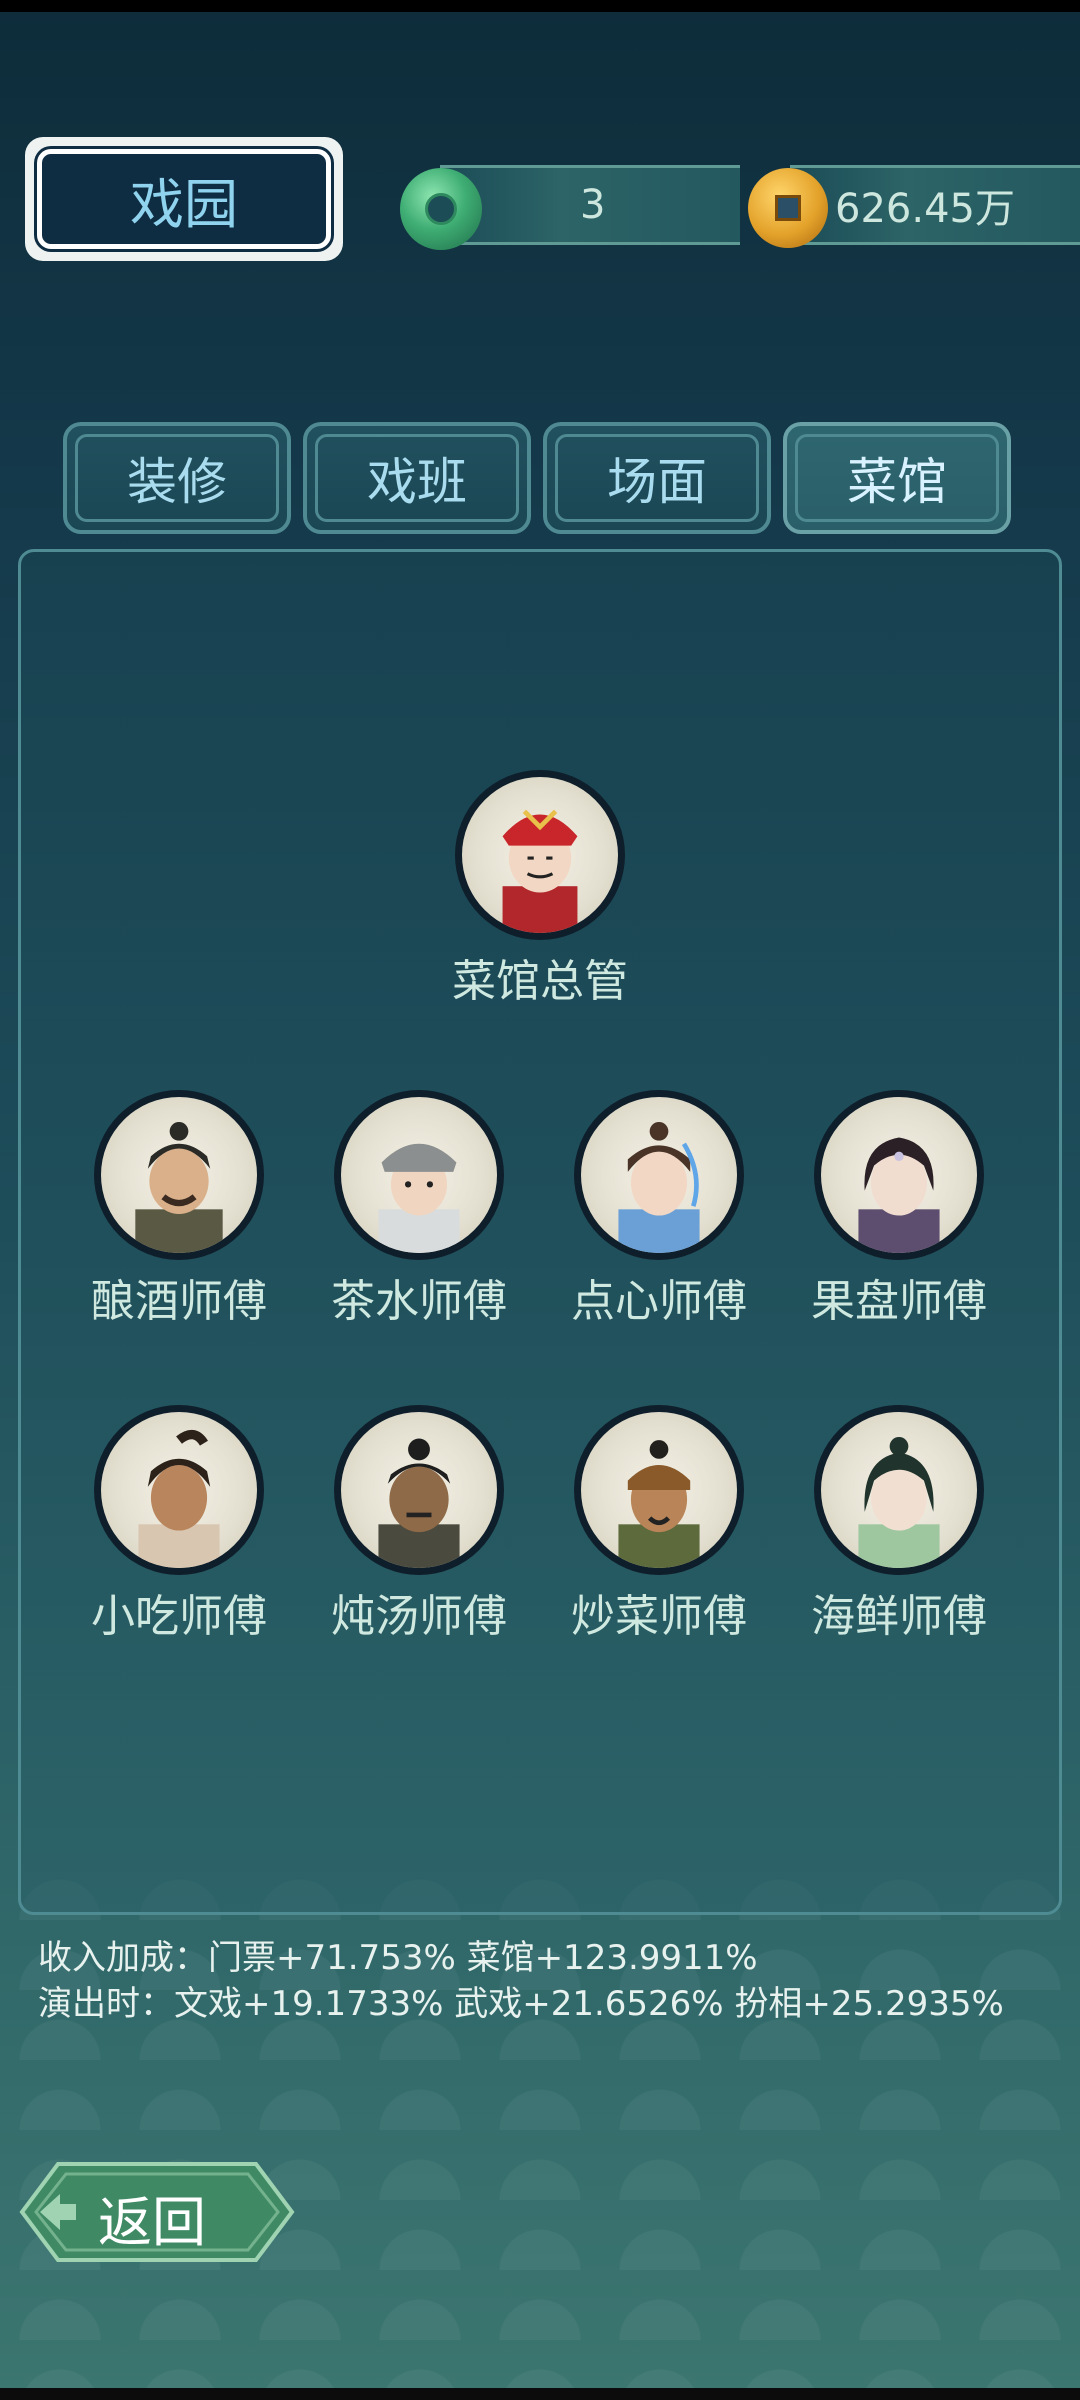  I want to click on chef-name: 点心师傅, so click(659, 1301).